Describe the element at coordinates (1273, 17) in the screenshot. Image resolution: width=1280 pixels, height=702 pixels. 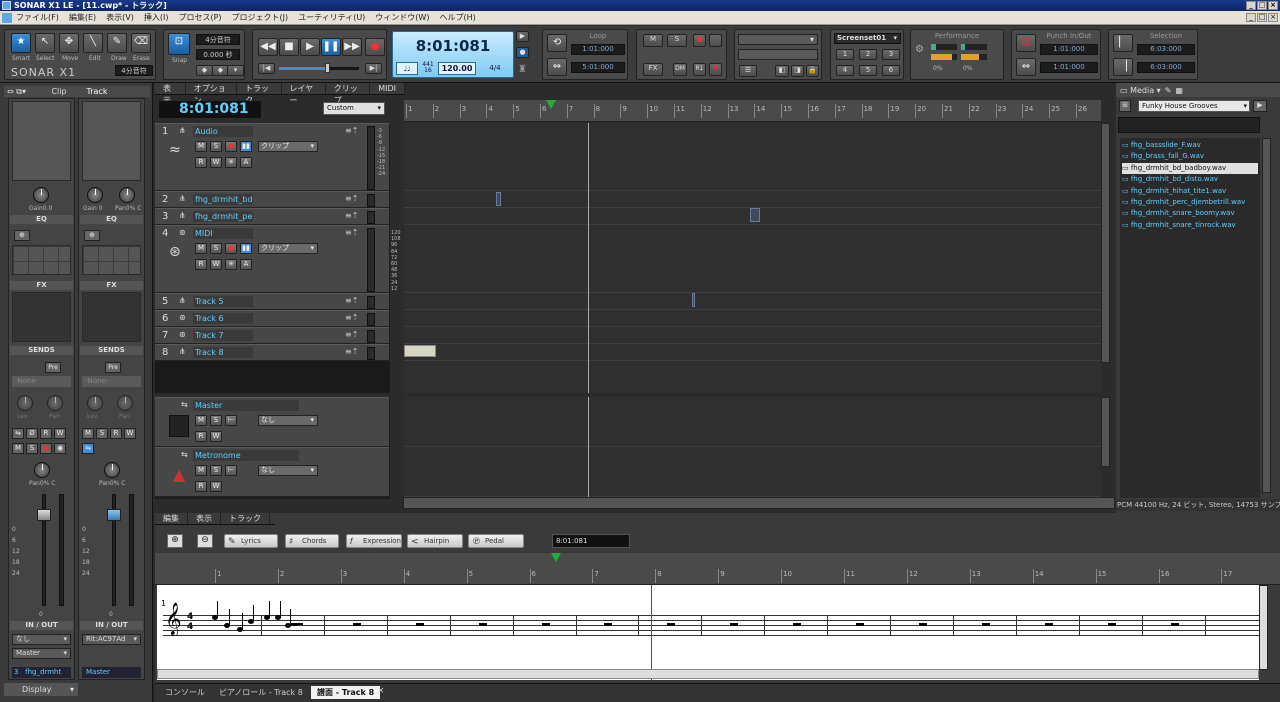
I see `doc-close-button: ×` at that location.